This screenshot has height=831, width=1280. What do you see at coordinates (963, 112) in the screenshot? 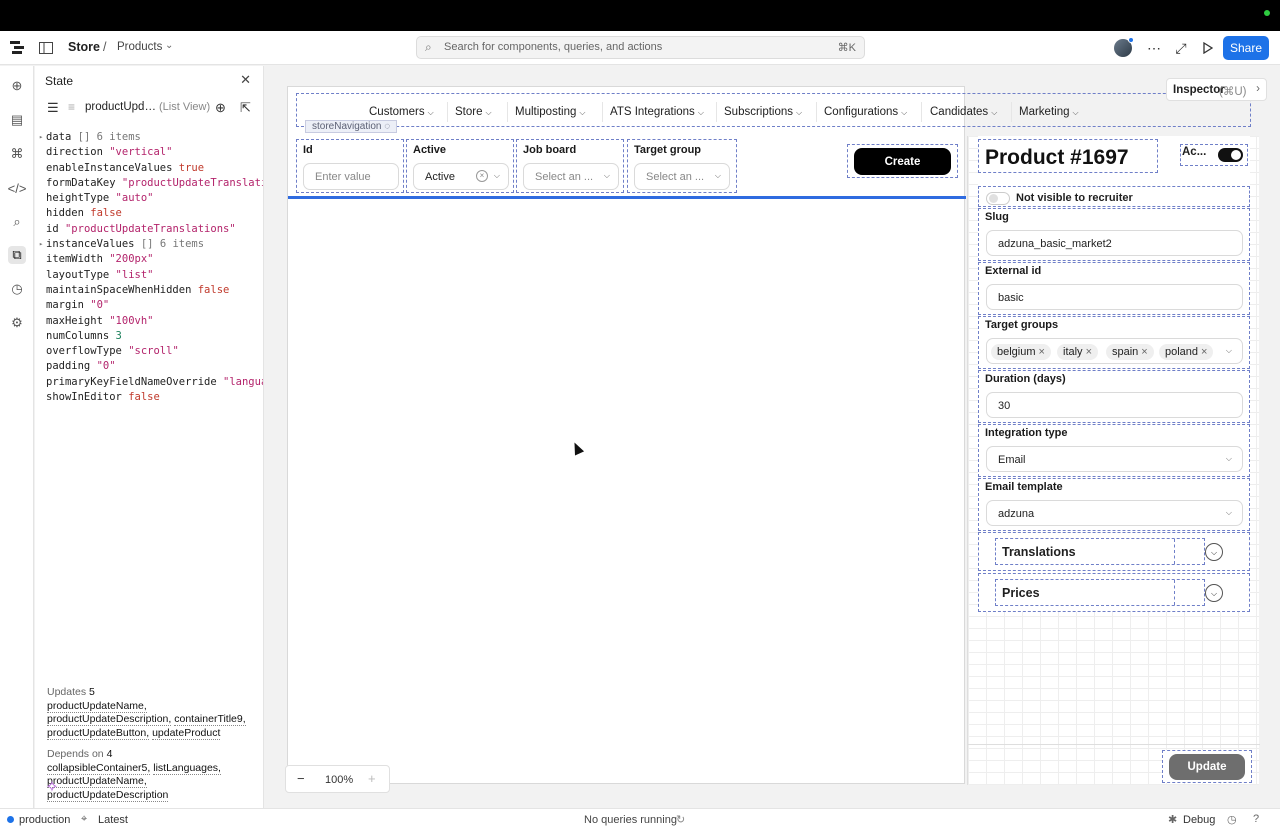
I see `nav-item-candidates: Candidates ⌵` at bounding box center [963, 112].